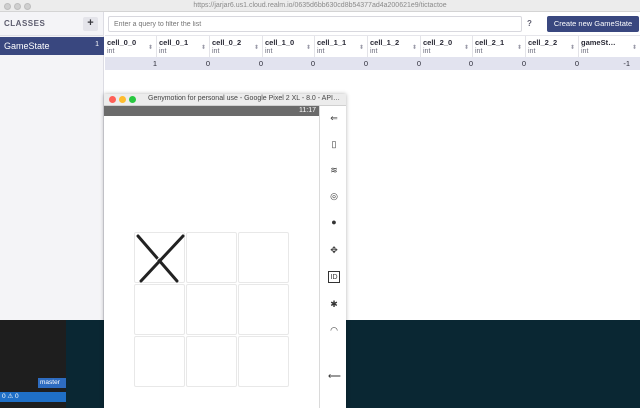 The width and height of the screenshot is (640, 408). Describe the element at coordinates (438, 42) in the screenshot. I see `column-name: cell_2_0` at that location.